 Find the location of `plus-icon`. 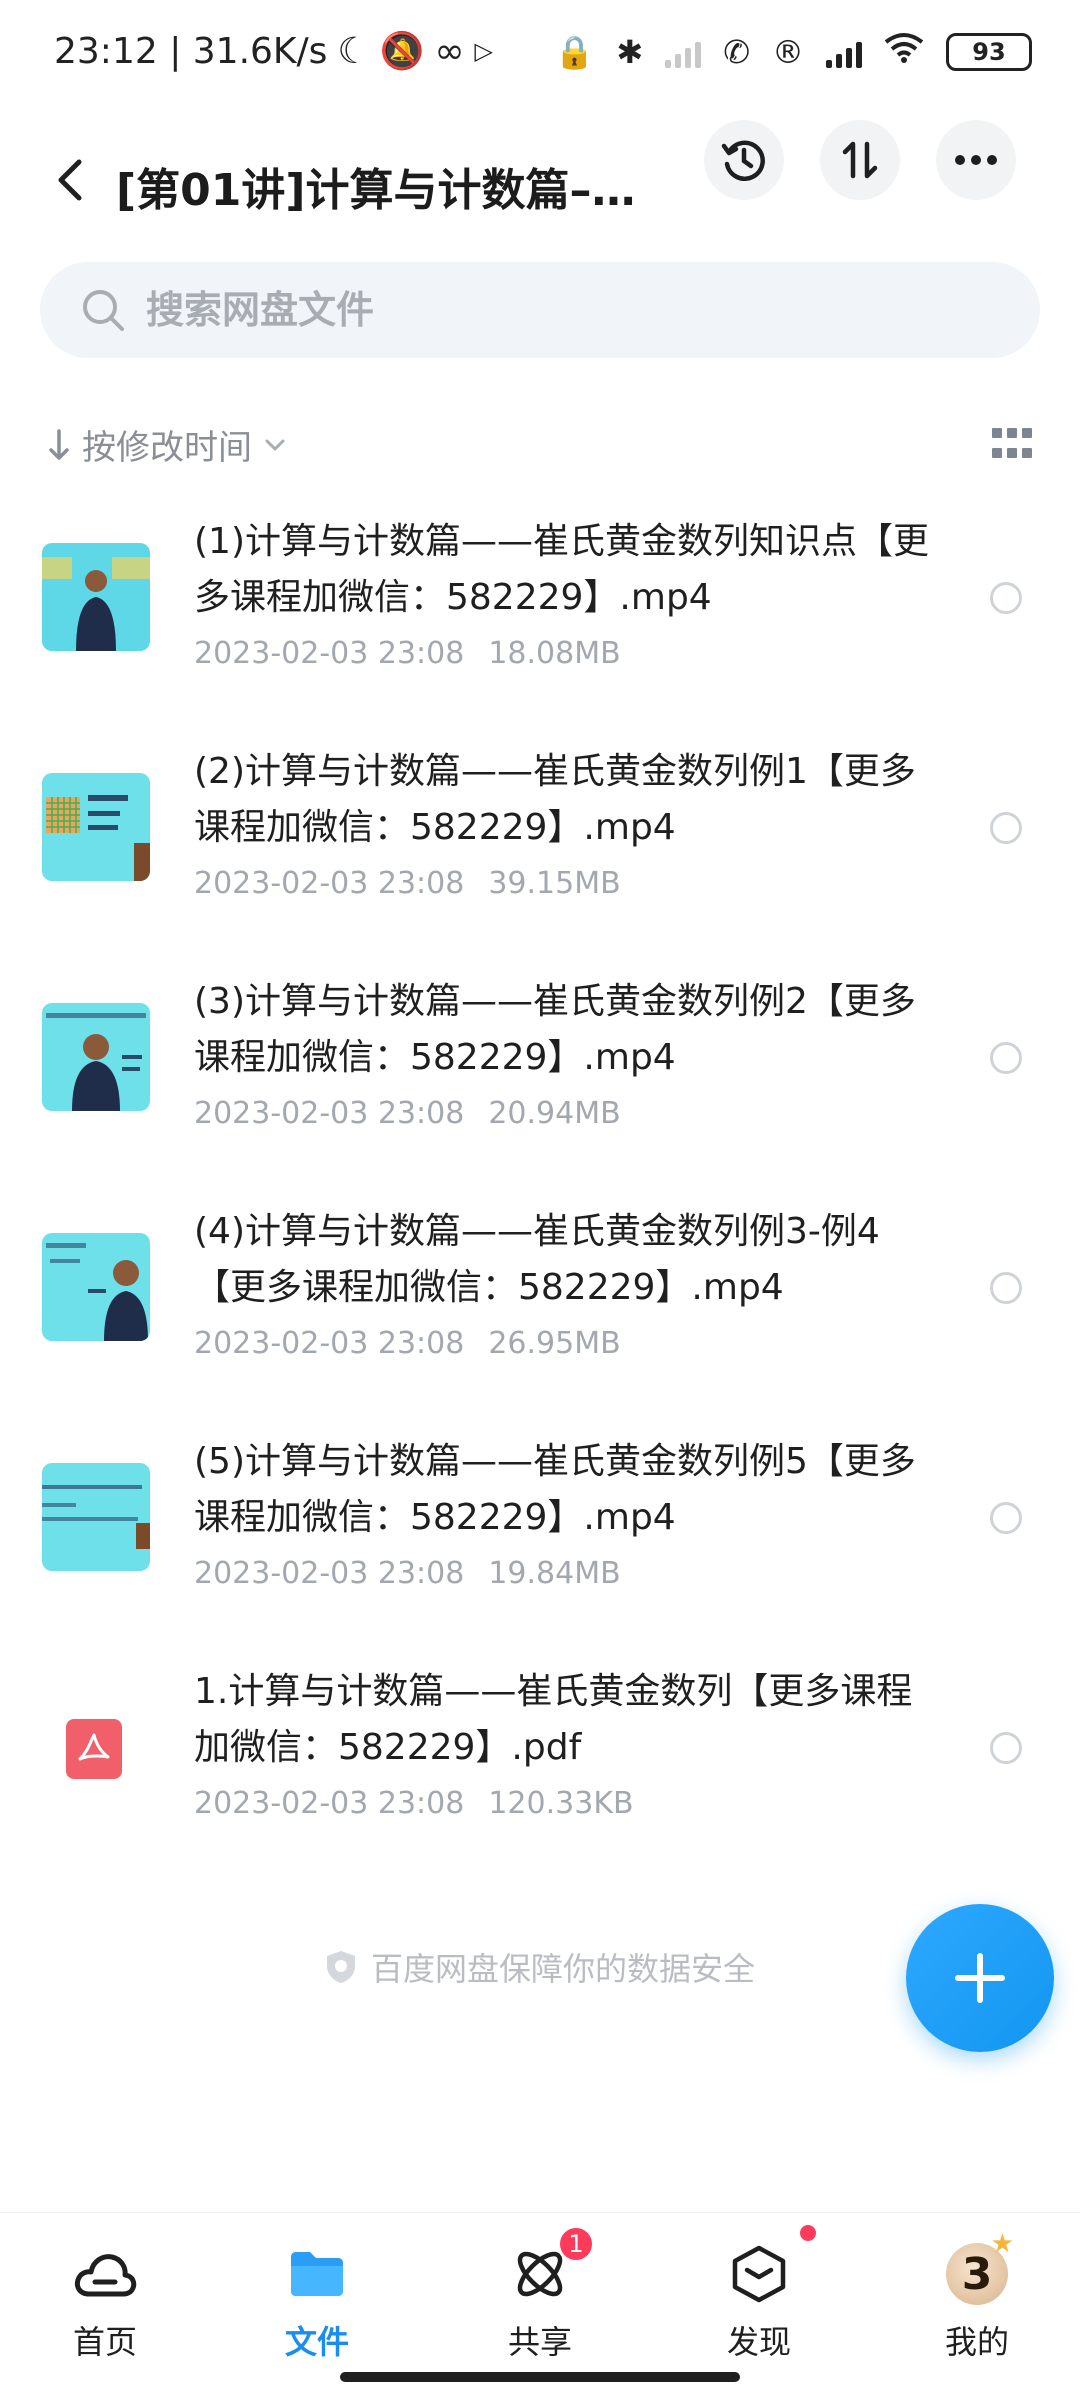

plus-icon is located at coordinates (980, 1978).